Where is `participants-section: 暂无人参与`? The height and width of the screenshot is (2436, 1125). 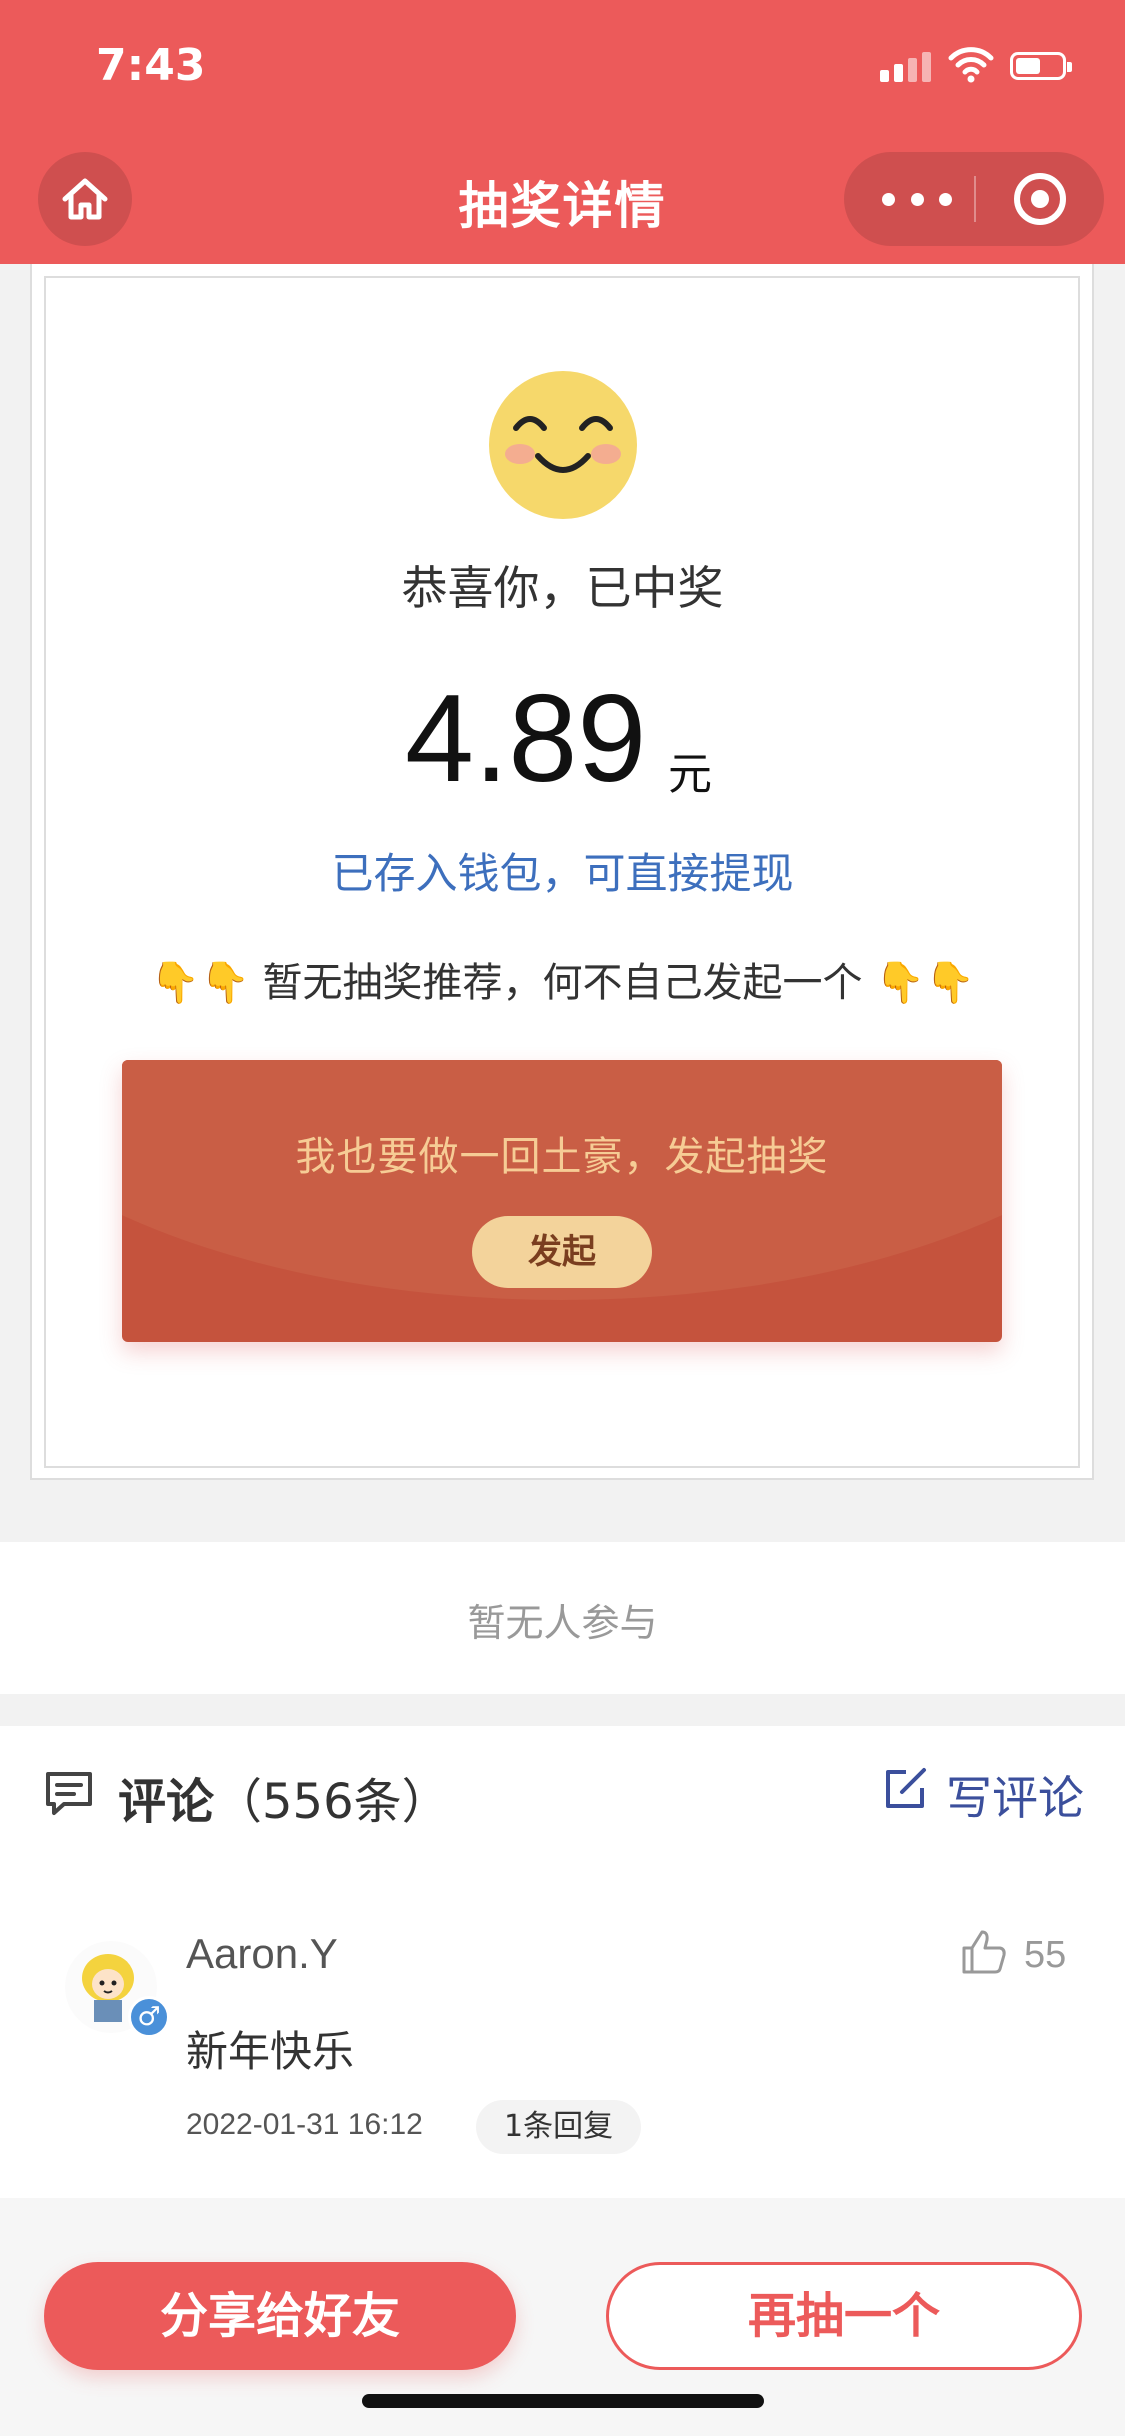
participants-section: 暂无人参与 is located at coordinates (562, 1618).